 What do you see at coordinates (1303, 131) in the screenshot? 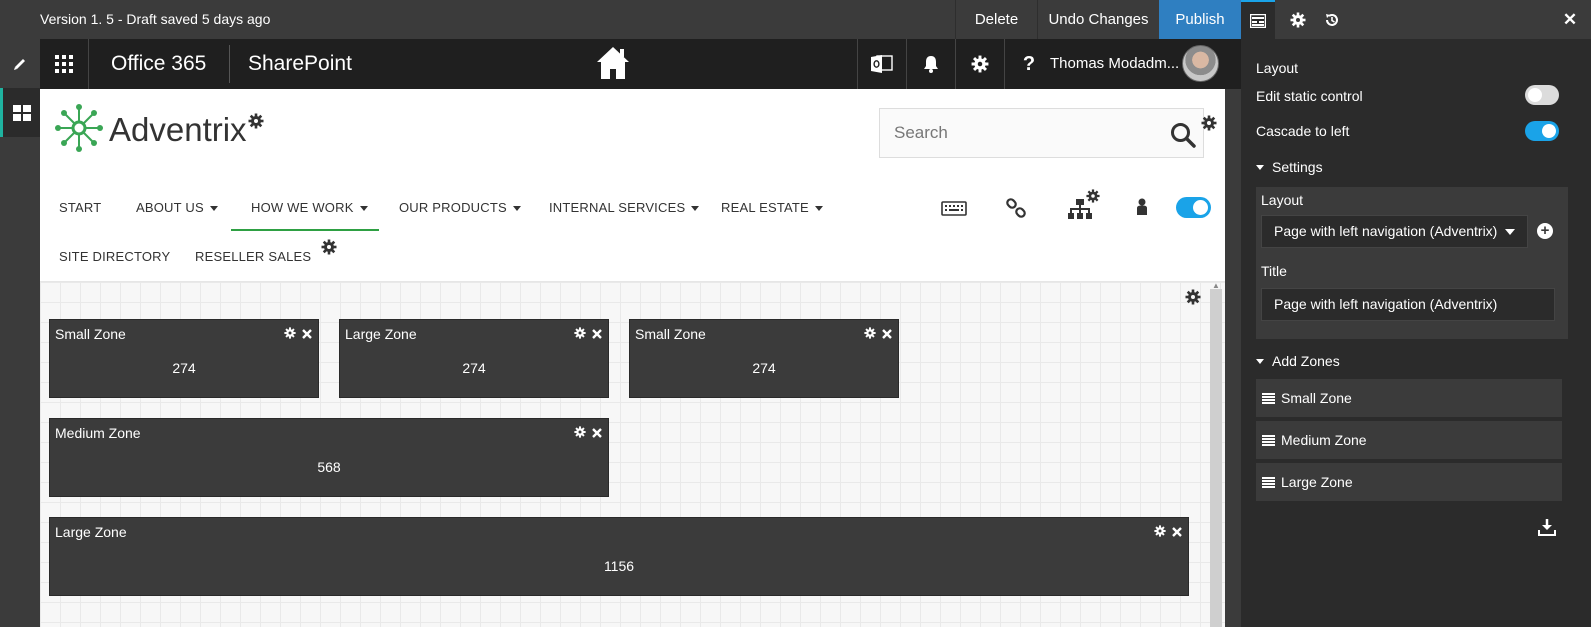
I see `cascade-to-left-label: Cascade to left` at bounding box center [1303, 131].